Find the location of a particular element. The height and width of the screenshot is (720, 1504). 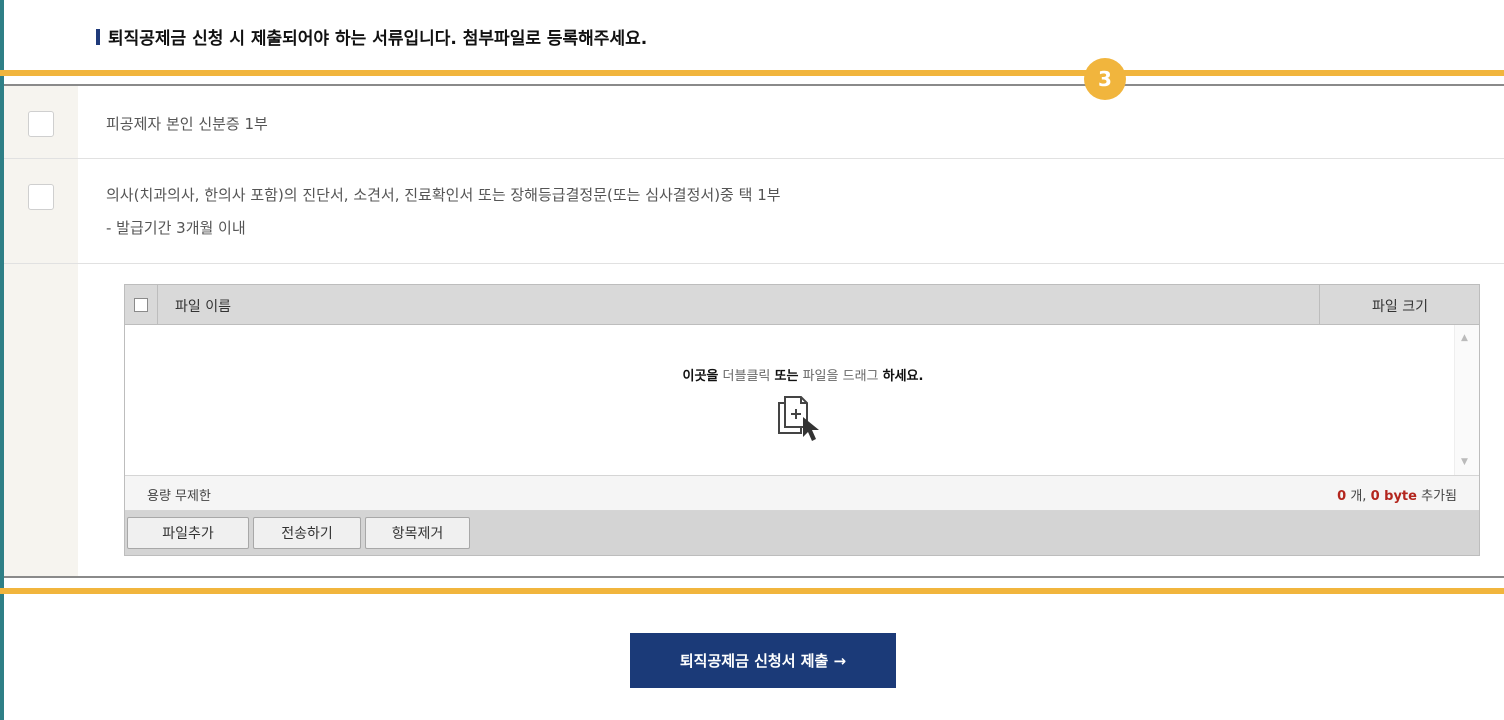

add-file-icon is located at coordinates (798, 418).